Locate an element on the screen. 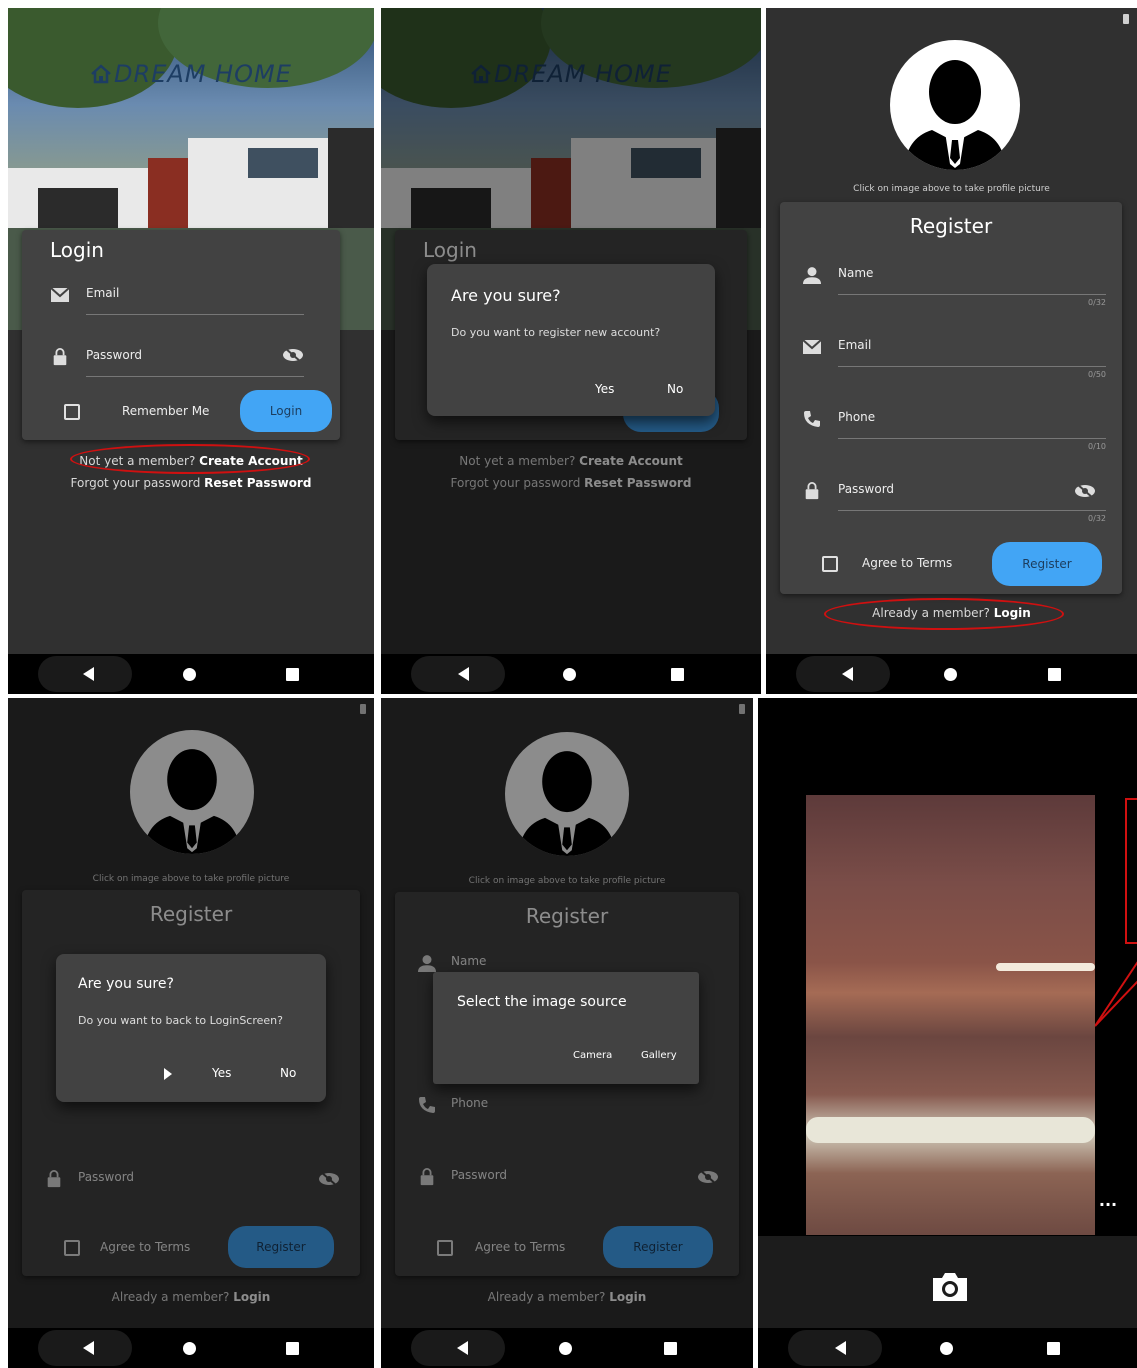  phone-counter: 0/10 is located at coordinates (1097, 446).